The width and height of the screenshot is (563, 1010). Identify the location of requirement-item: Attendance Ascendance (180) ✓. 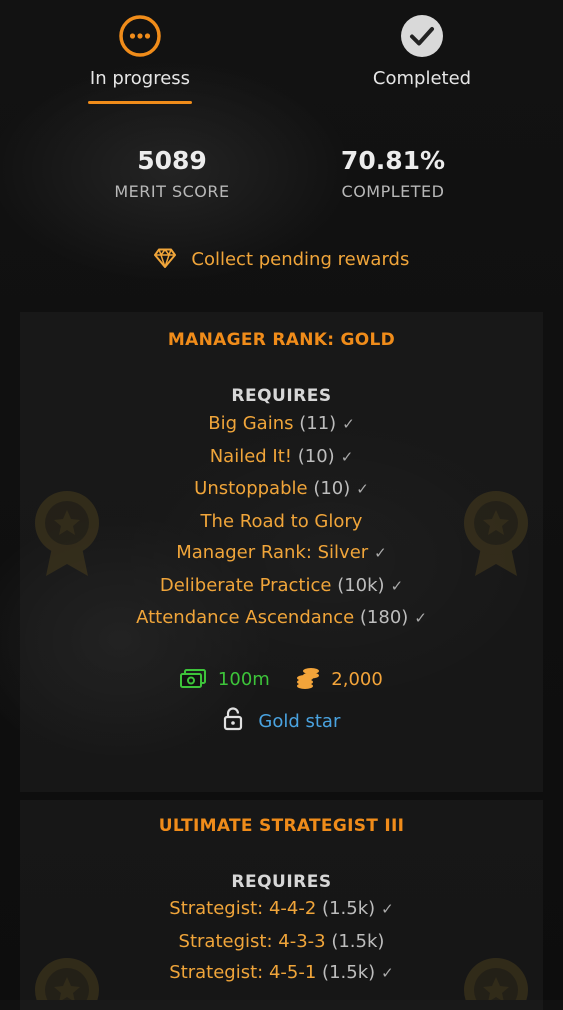
(281, 618).